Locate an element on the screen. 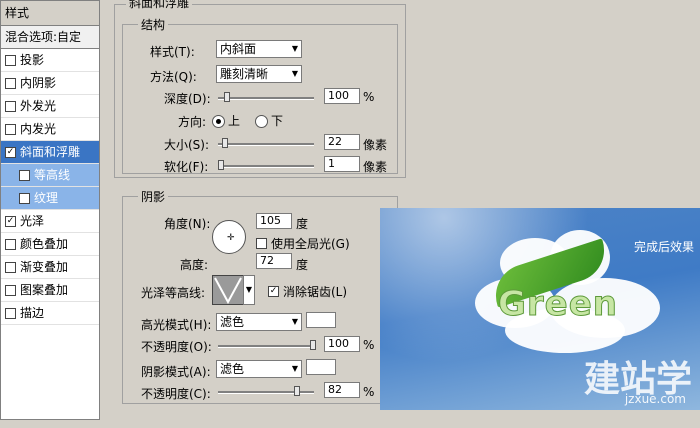 This screenshot has height=428, width=700. style-item-label: 纹理 is located at coordinates (46, 198).